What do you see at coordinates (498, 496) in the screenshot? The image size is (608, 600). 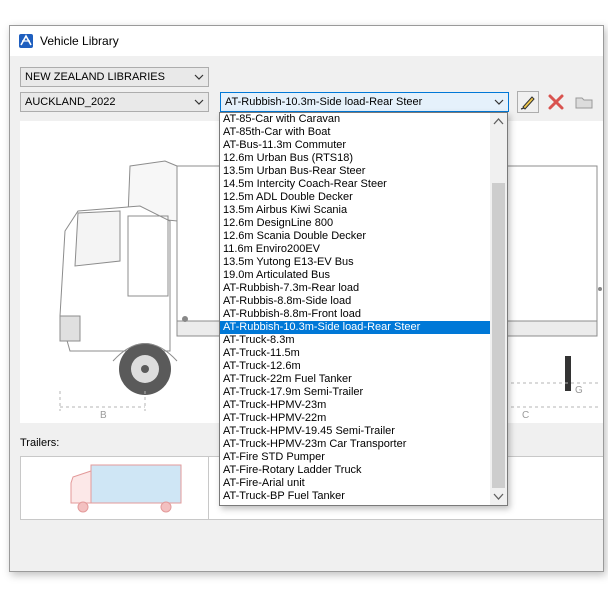 I see `scroll-down-icon` at bounding box center [498, 496].